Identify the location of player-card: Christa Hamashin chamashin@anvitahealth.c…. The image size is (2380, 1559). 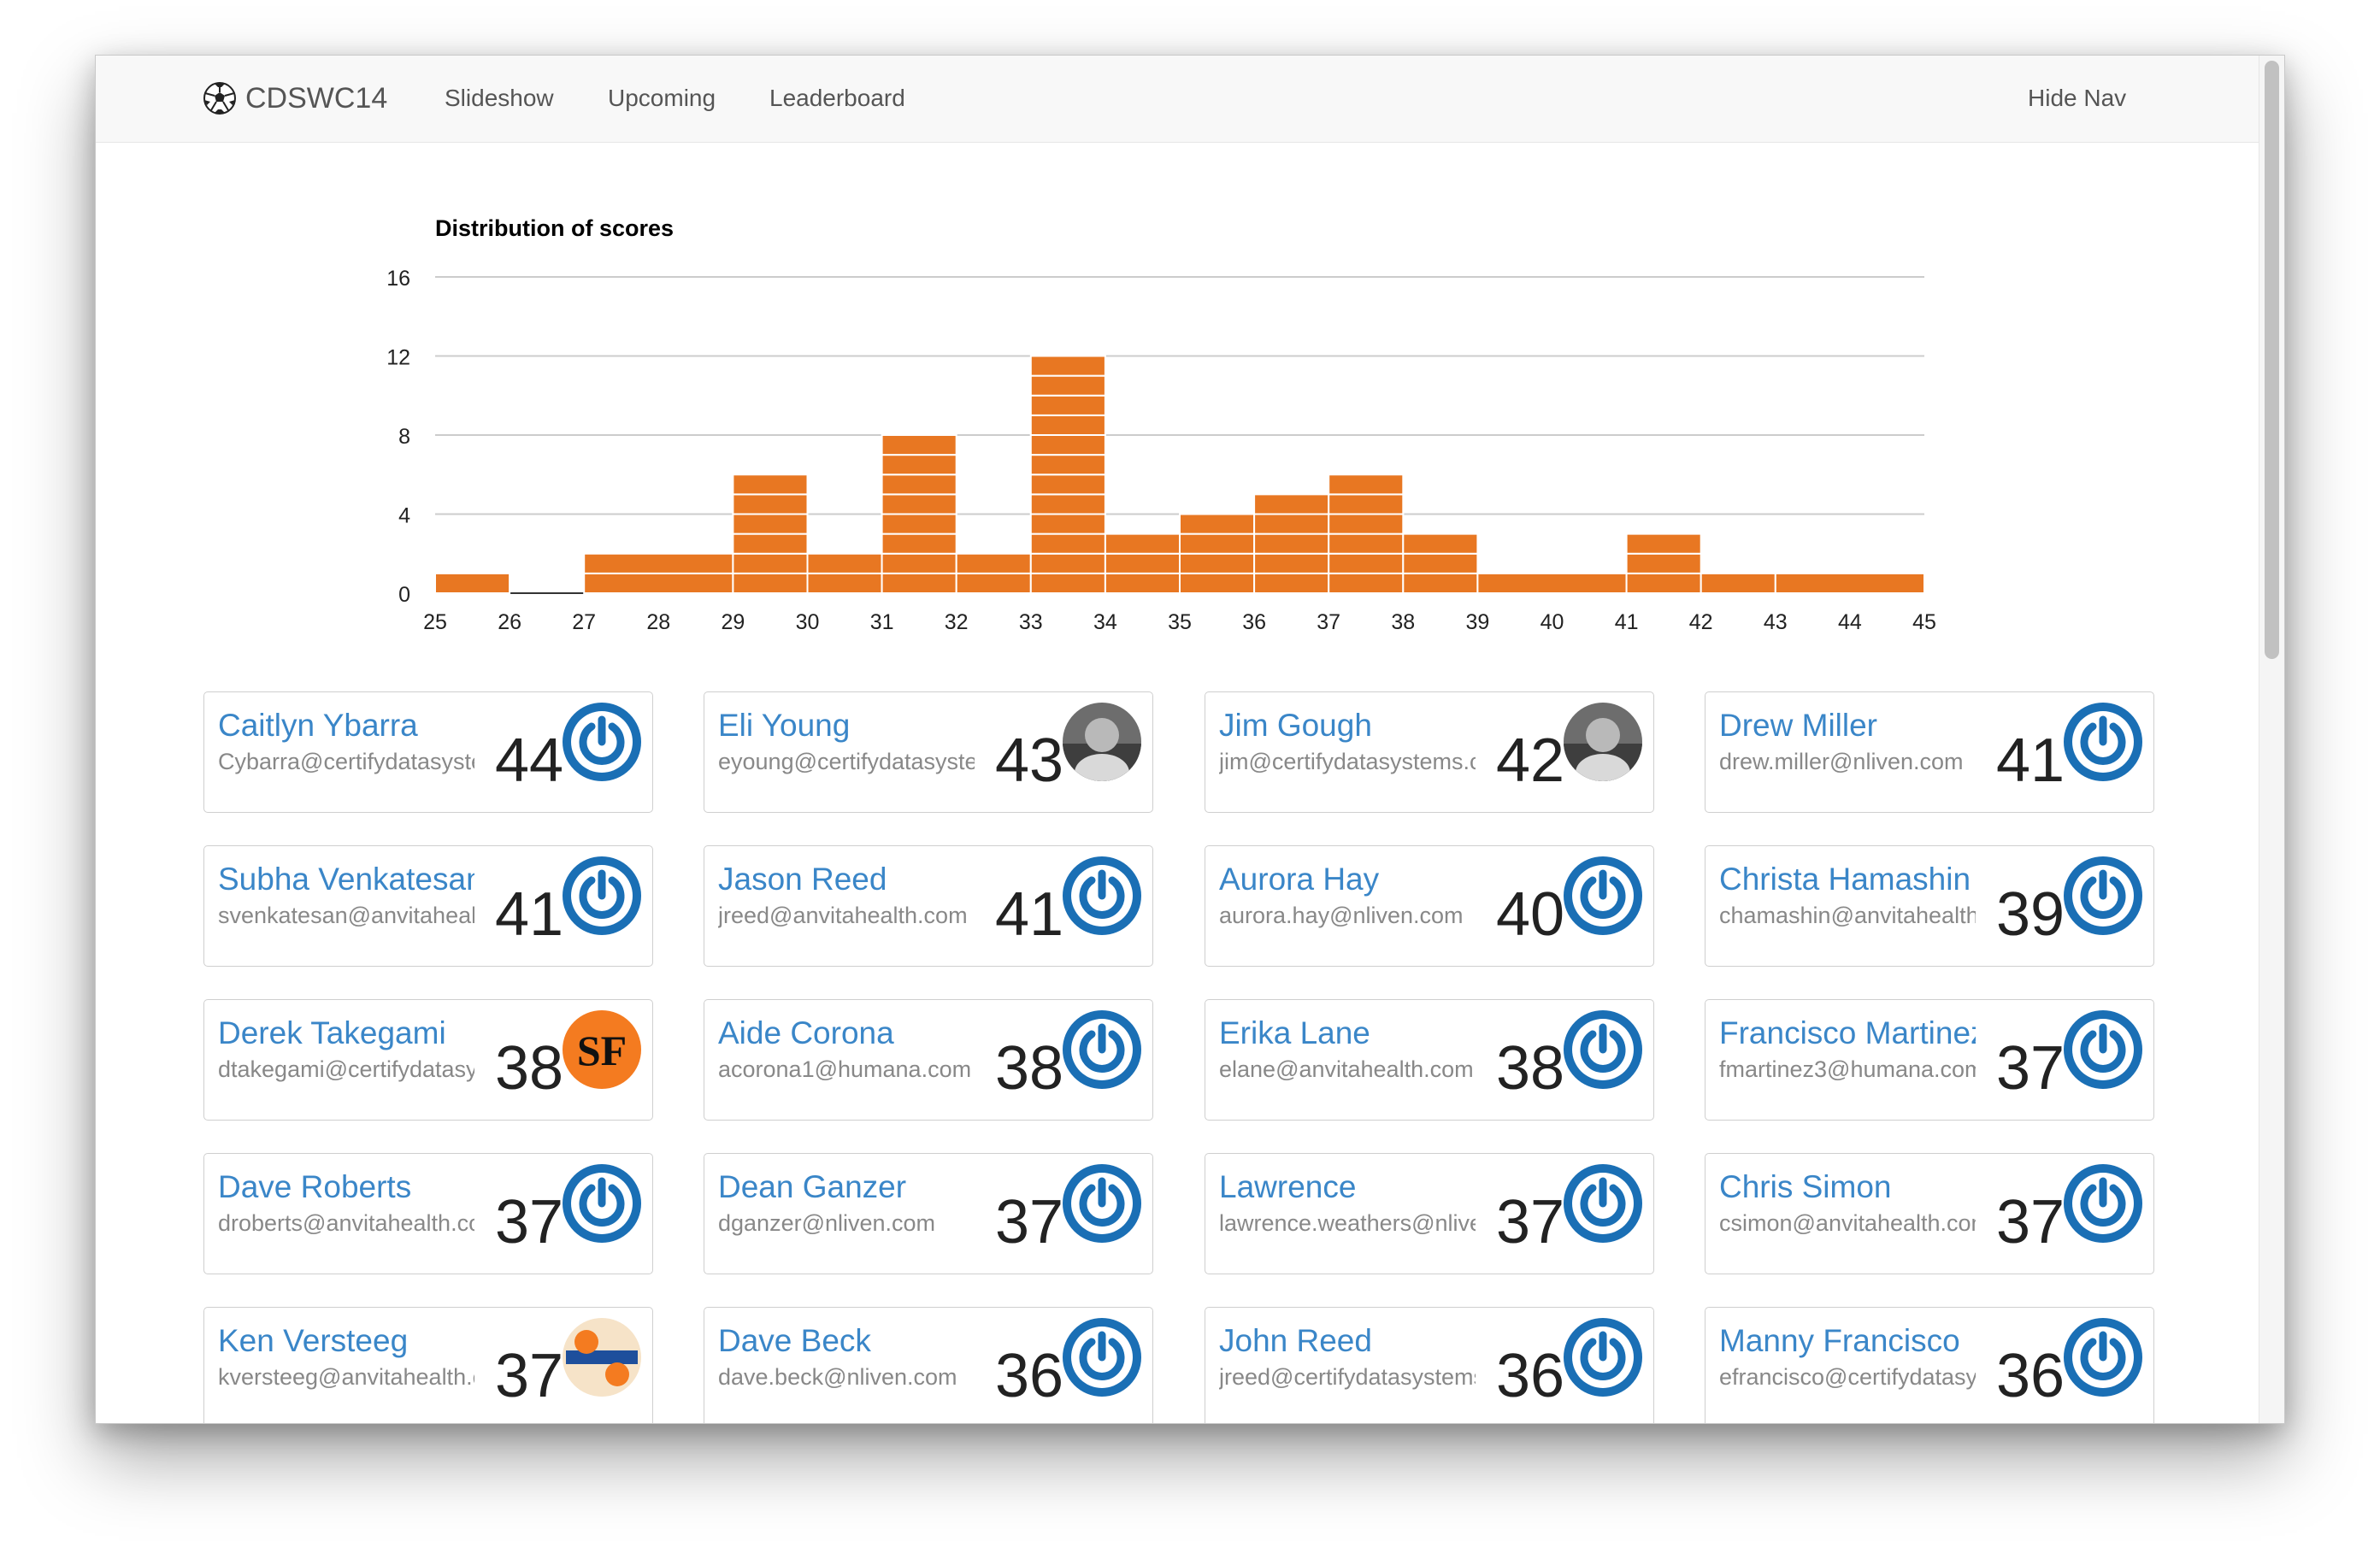
(1930, 906).